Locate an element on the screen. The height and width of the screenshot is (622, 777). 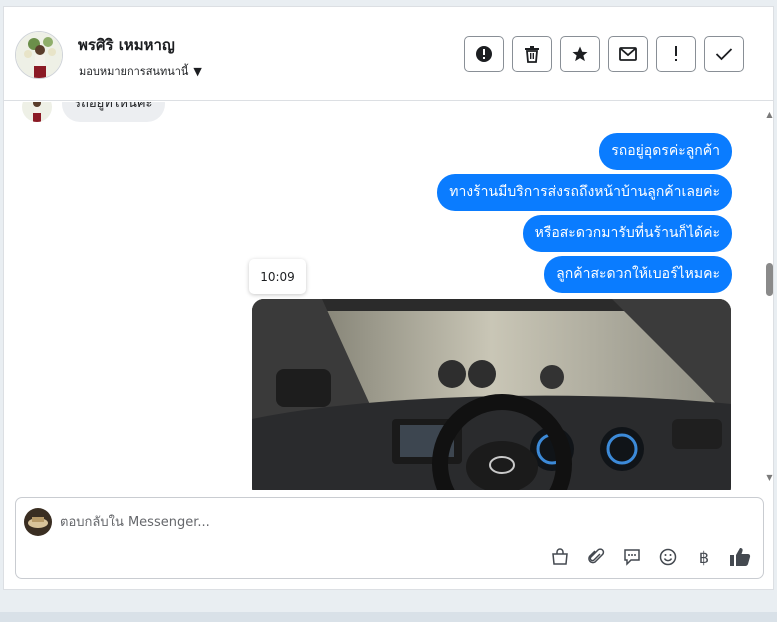
window-bottom-strip is located at coordinates (388, 617).